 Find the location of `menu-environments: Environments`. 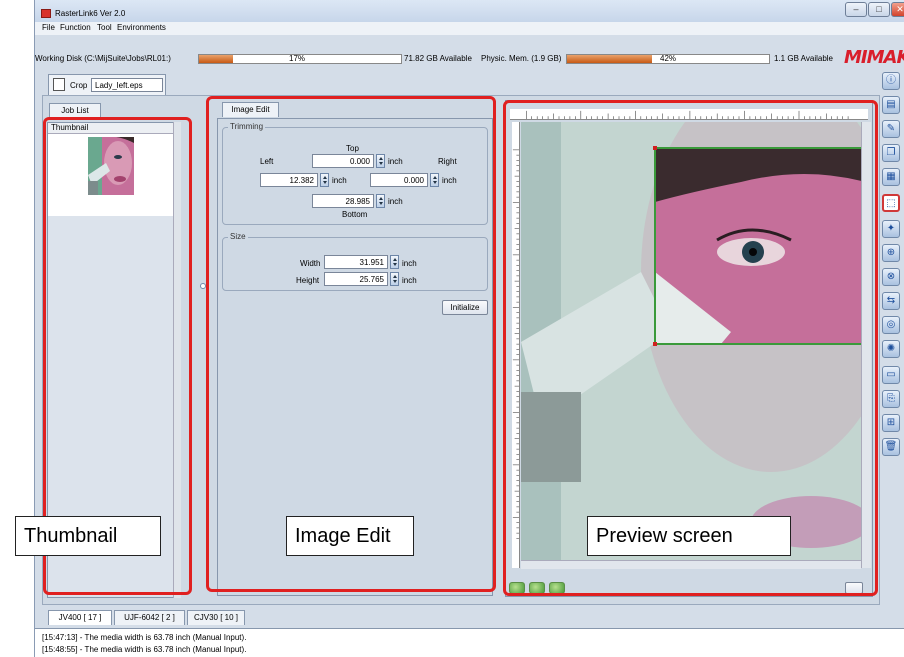

menu-environments: Environments is located at coordinates (141, 27).